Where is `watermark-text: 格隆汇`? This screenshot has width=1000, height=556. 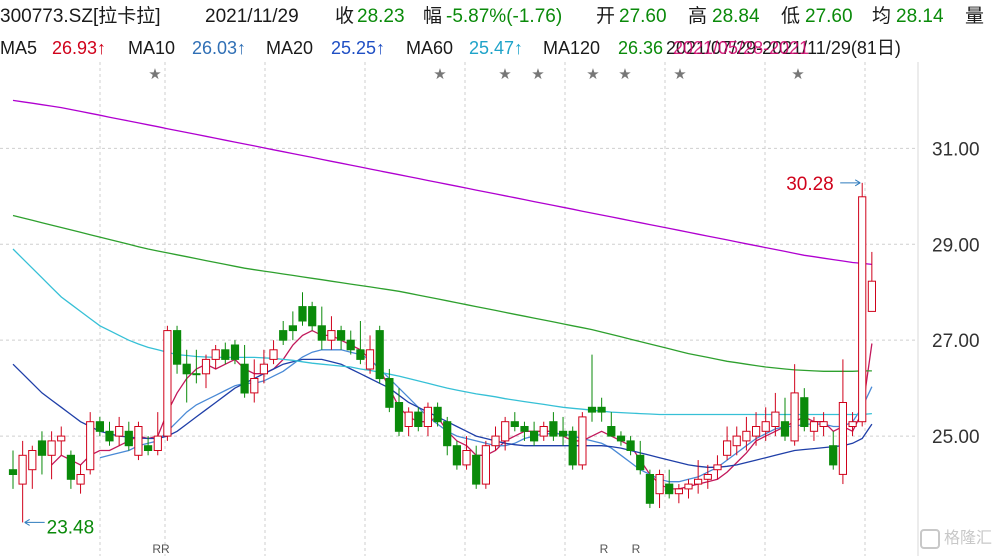
watermark-text: 格隆汇 is located at coordinates (968, 538).